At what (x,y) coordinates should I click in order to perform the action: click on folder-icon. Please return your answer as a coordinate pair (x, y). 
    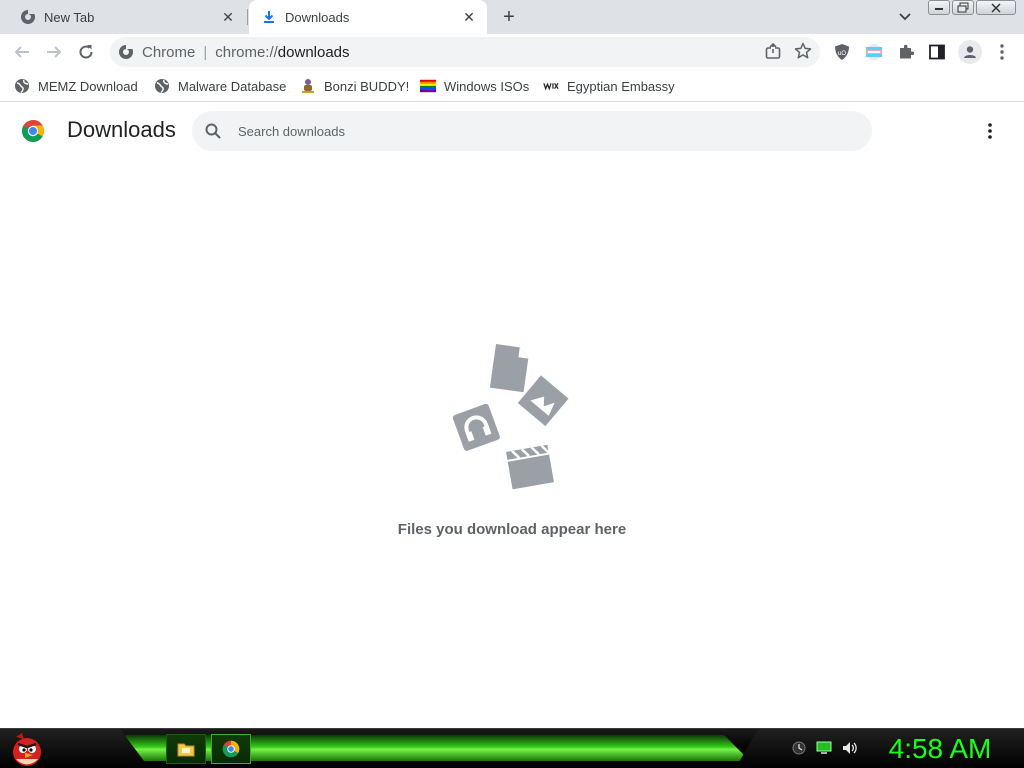
    Looking at the image, I should click on (186, 750).